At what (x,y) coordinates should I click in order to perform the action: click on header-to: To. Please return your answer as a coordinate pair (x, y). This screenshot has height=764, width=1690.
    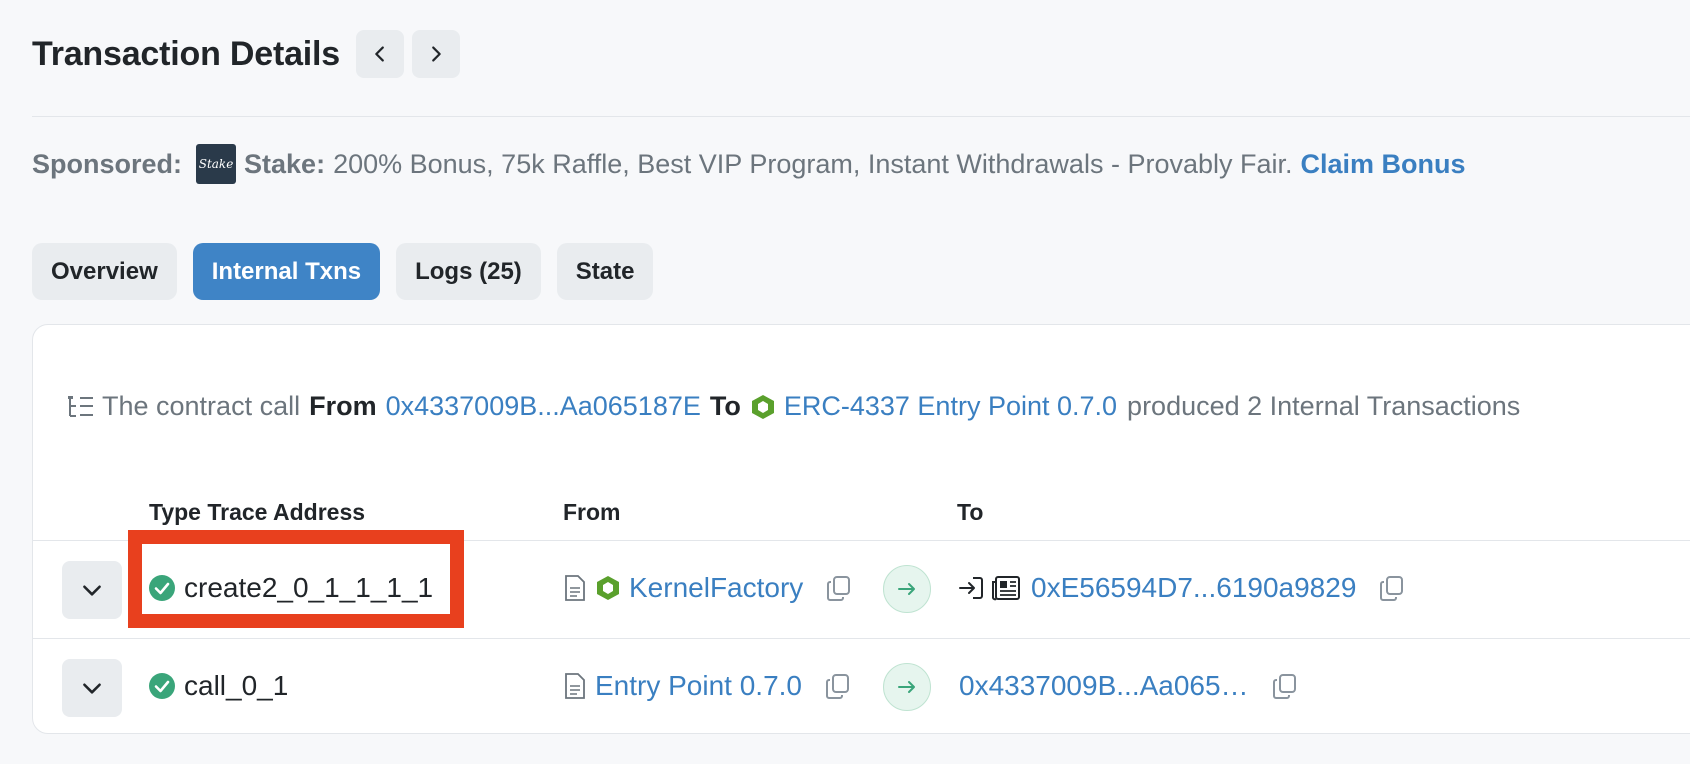
    Looking at the image, I should click on (970, 512).